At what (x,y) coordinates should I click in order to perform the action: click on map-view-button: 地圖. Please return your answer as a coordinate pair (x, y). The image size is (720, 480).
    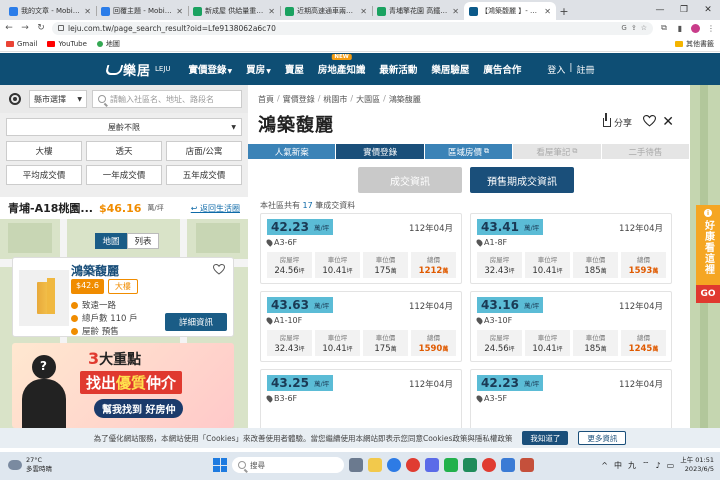
    Looking at the image, I should click on (111, 241).